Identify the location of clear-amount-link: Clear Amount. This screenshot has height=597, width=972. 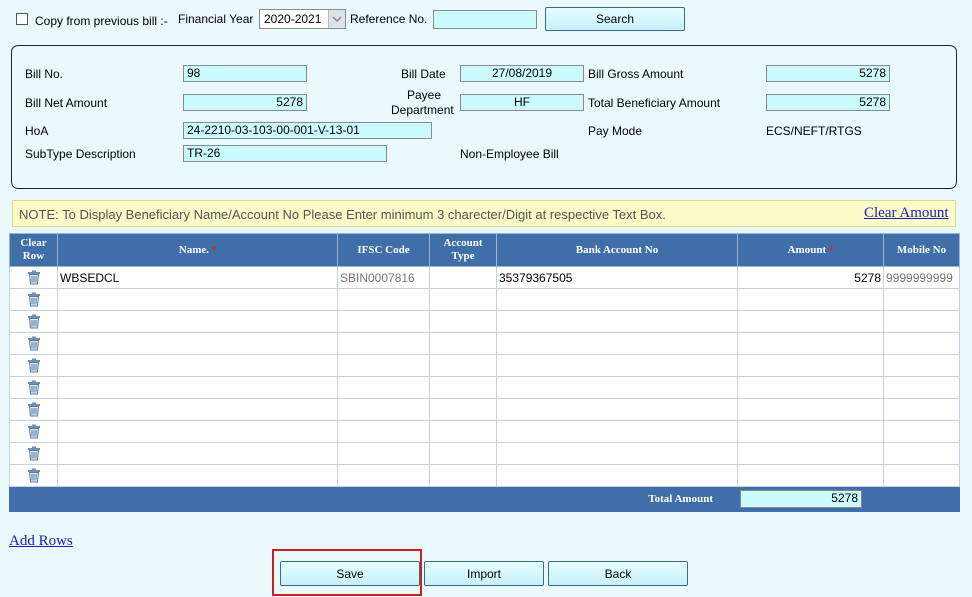
(906, 213).